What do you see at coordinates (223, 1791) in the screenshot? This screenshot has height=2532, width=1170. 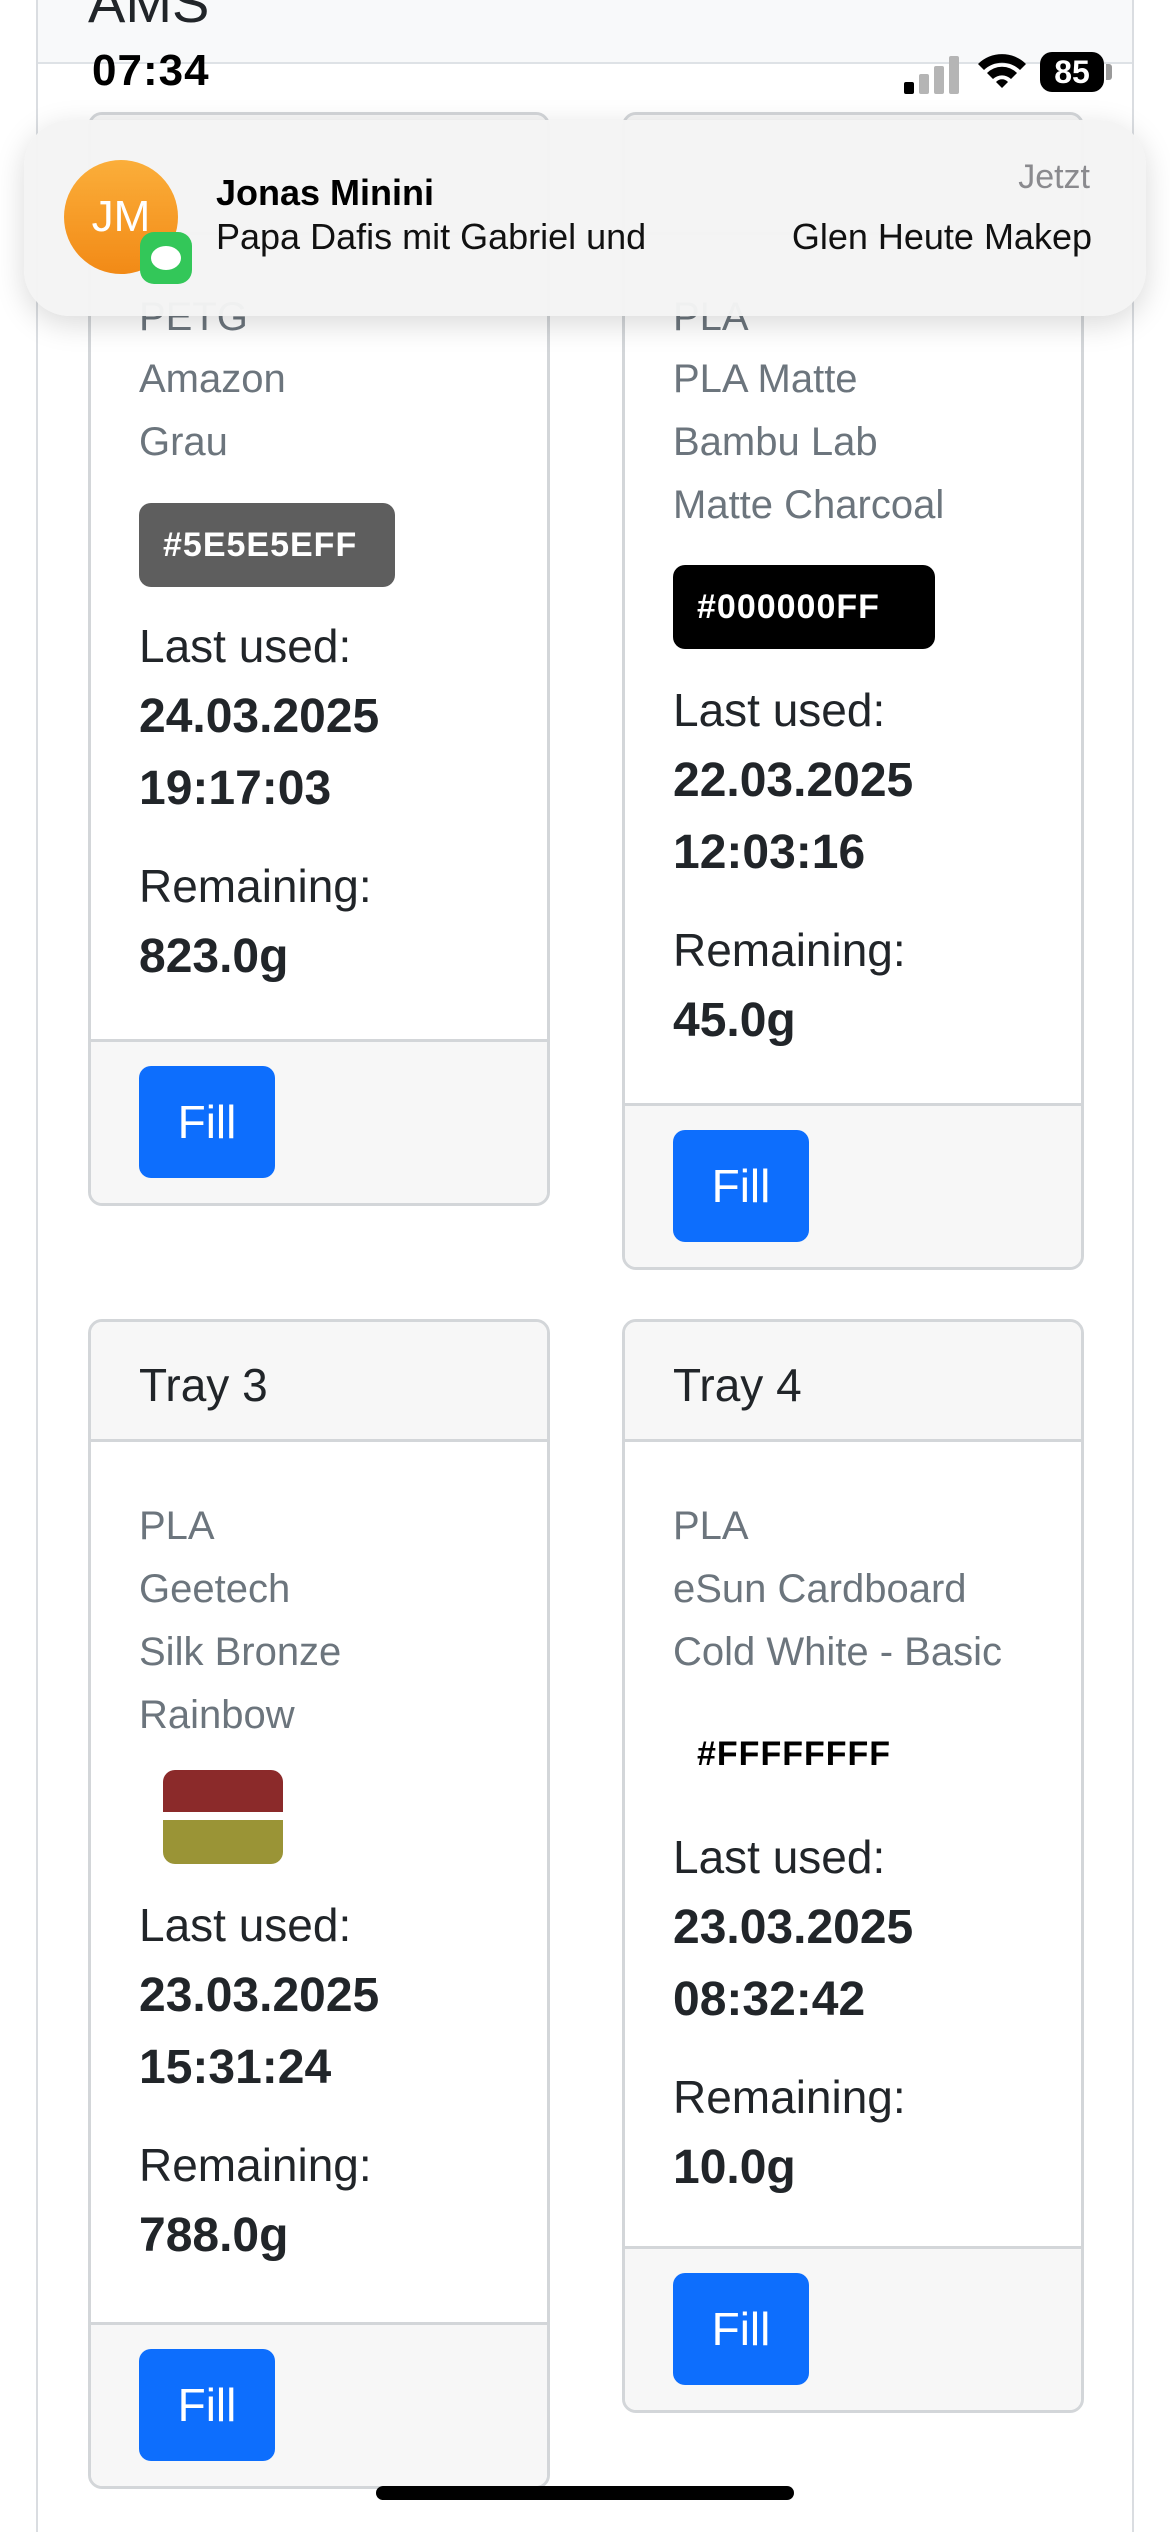 I see `swatch-band-top` at bounding box center [223, 1791].